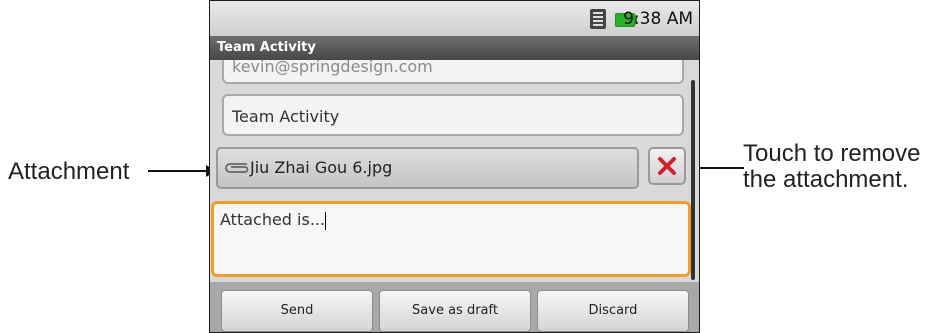 The image size is (949, 333). I want to click on attachment-filename: Jiu Zhai Gou 6.jpg, so click(321, 167).